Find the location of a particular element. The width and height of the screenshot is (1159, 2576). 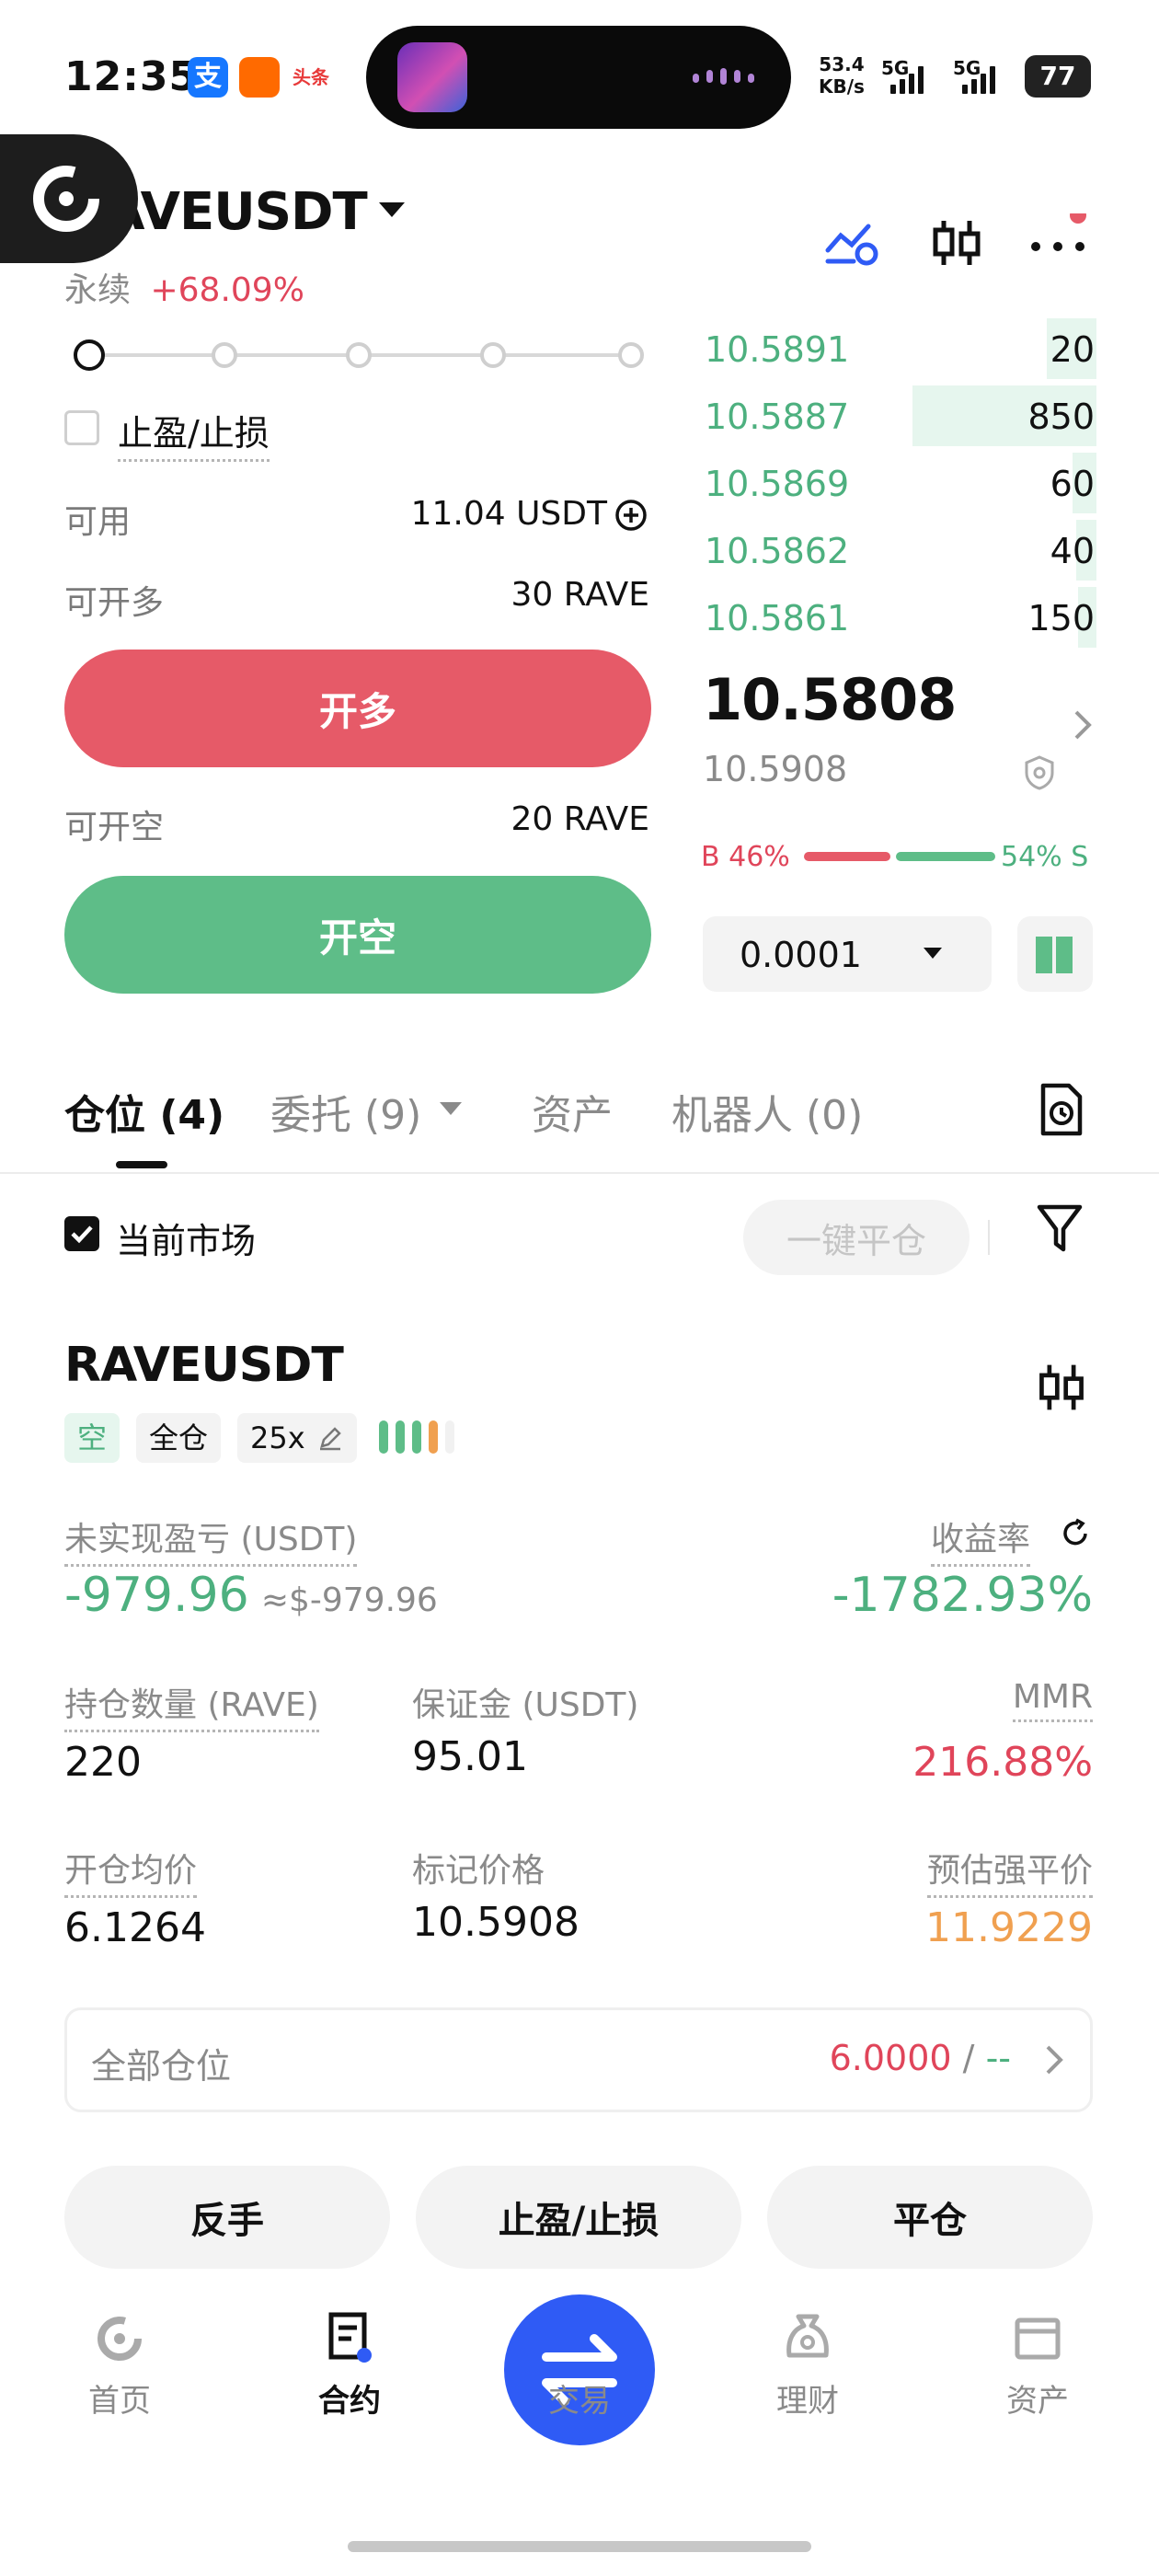

contract-info: 永续 +68.09% is located at coordinates (184, 287).